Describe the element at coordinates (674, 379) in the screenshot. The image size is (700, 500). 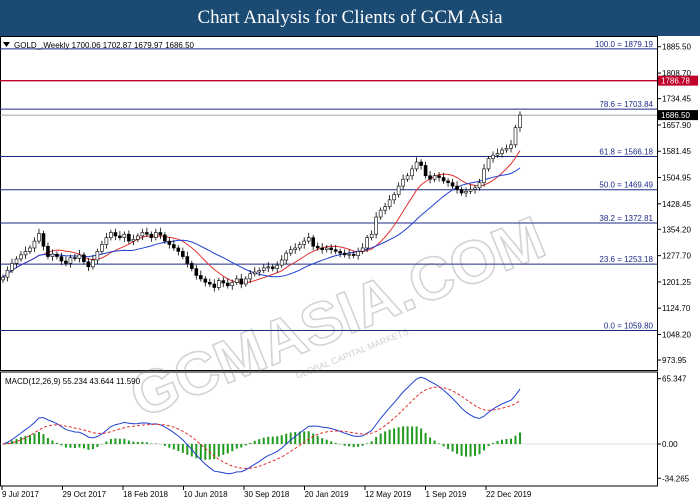
I see `macd-tick-label: 65.347` at that location.